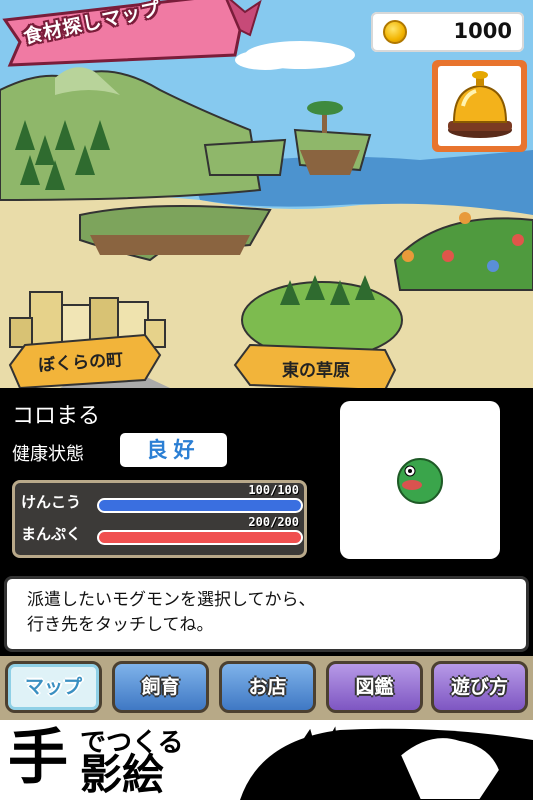 This screenshot has height=800, width=533. What do you see at coordinates (53, 687) in the screenshot?
I see `nav-map-button: マップ` at bounding box center [53, 687].